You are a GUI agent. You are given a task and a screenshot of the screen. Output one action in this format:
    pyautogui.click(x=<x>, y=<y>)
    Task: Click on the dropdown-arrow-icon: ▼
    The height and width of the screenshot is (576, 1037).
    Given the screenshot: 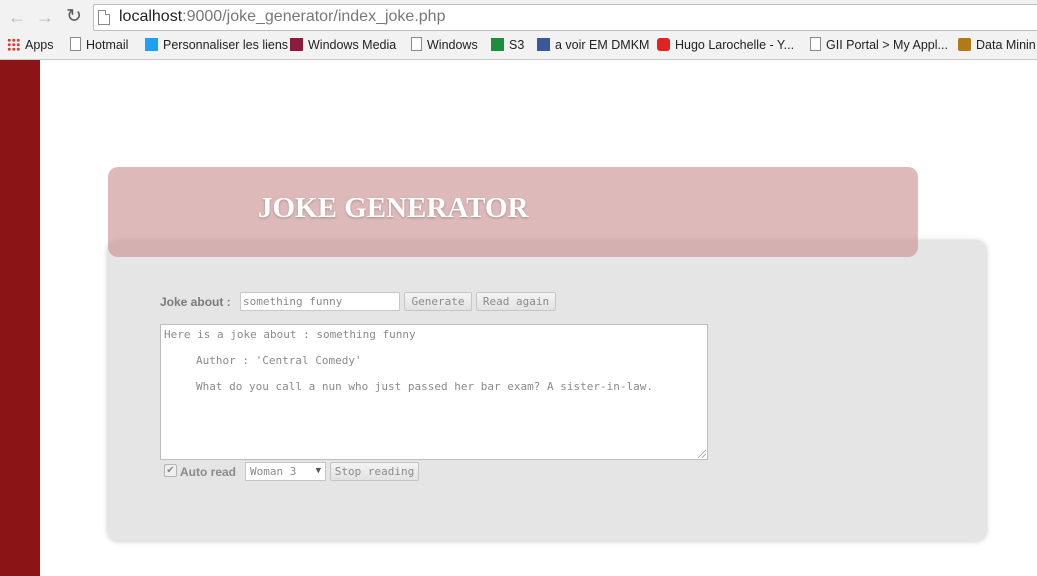 What is the action you would take?
    pyautogui.click(x=318, y=471)
    